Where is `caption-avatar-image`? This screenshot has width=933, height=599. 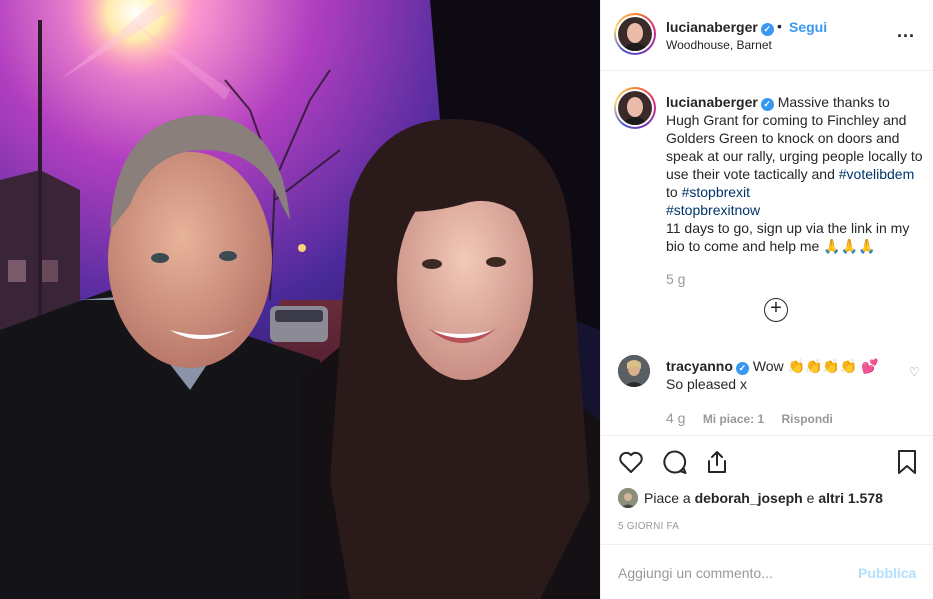
caption-avatar-image is located at coordinates (635, 108).